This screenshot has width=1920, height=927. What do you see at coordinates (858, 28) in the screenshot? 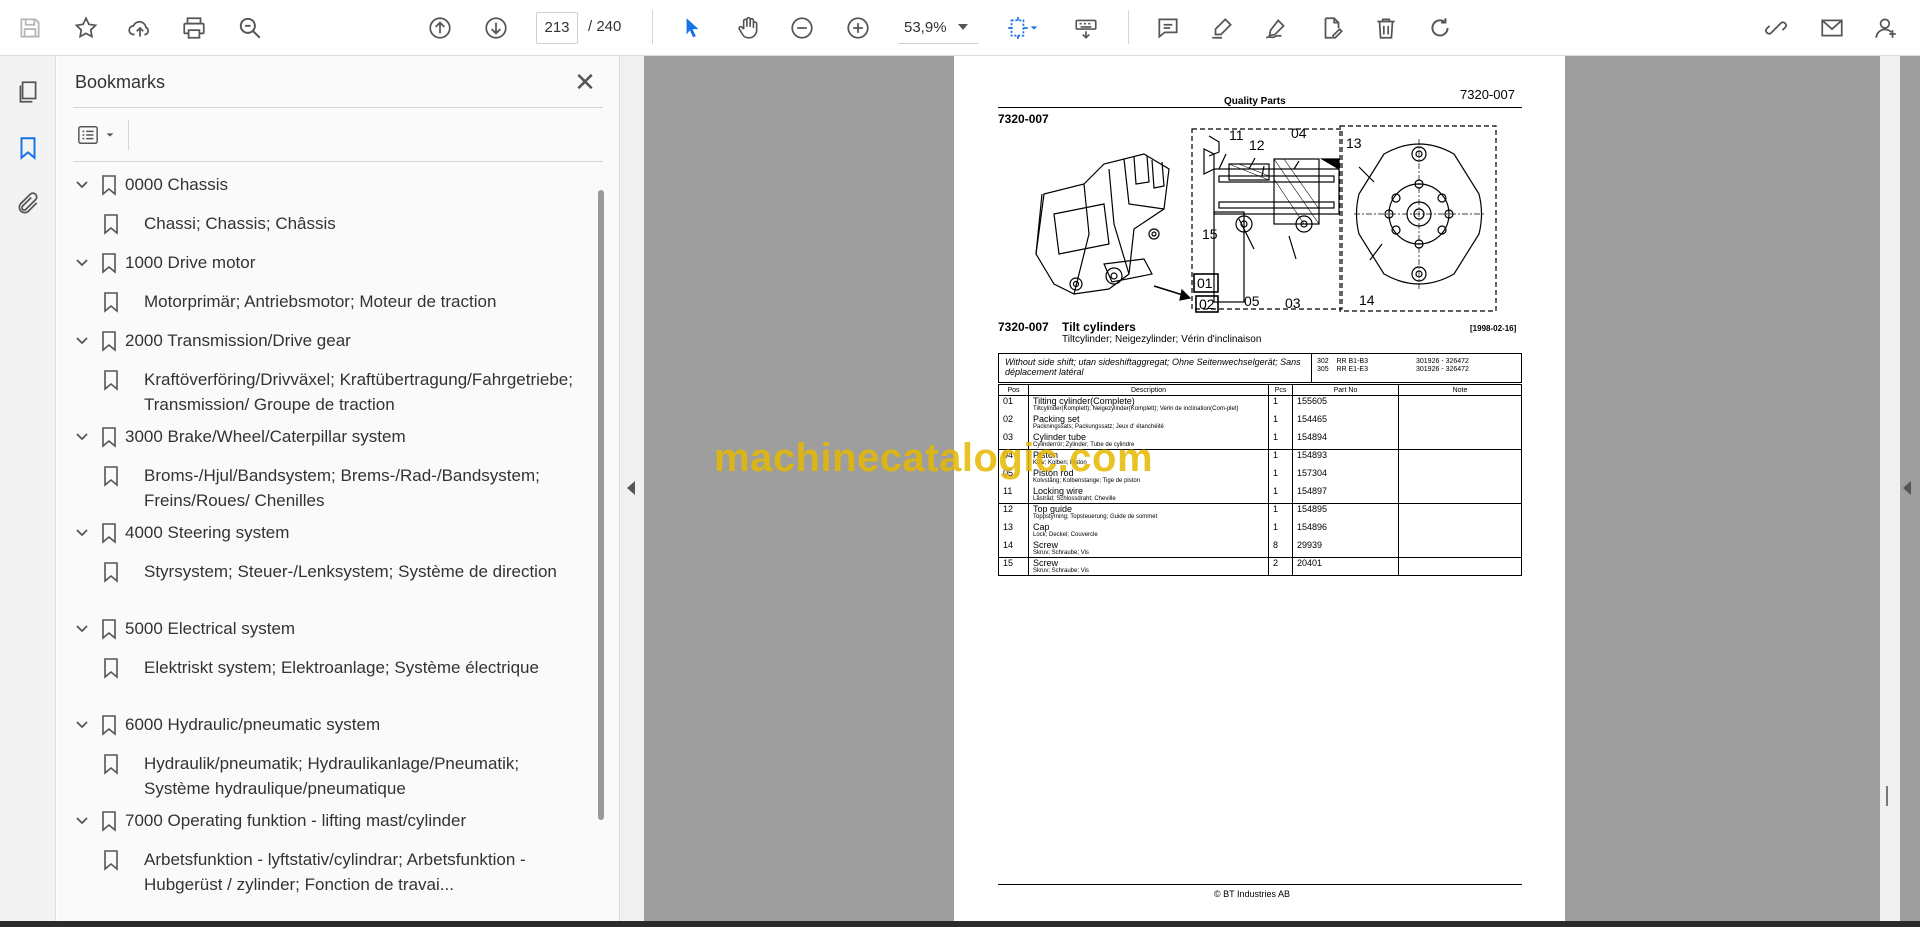
I see `zoom-in-icon` at bounding box center [858, 28].